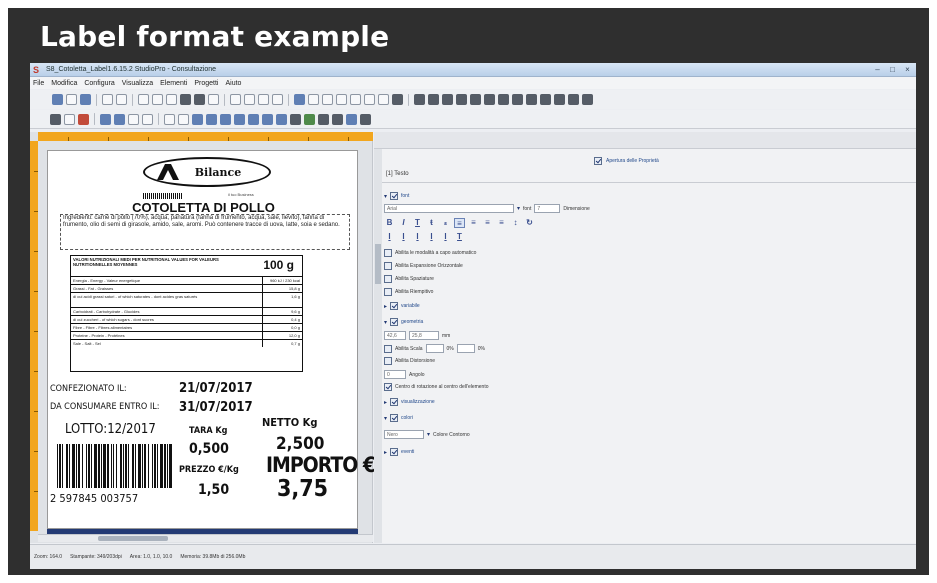 This screenshot has width=937, height=583. What do you see at coordinates (309, 119) in the screenshot?
I see `image-tool-icon` at bounding box center [309, 119].